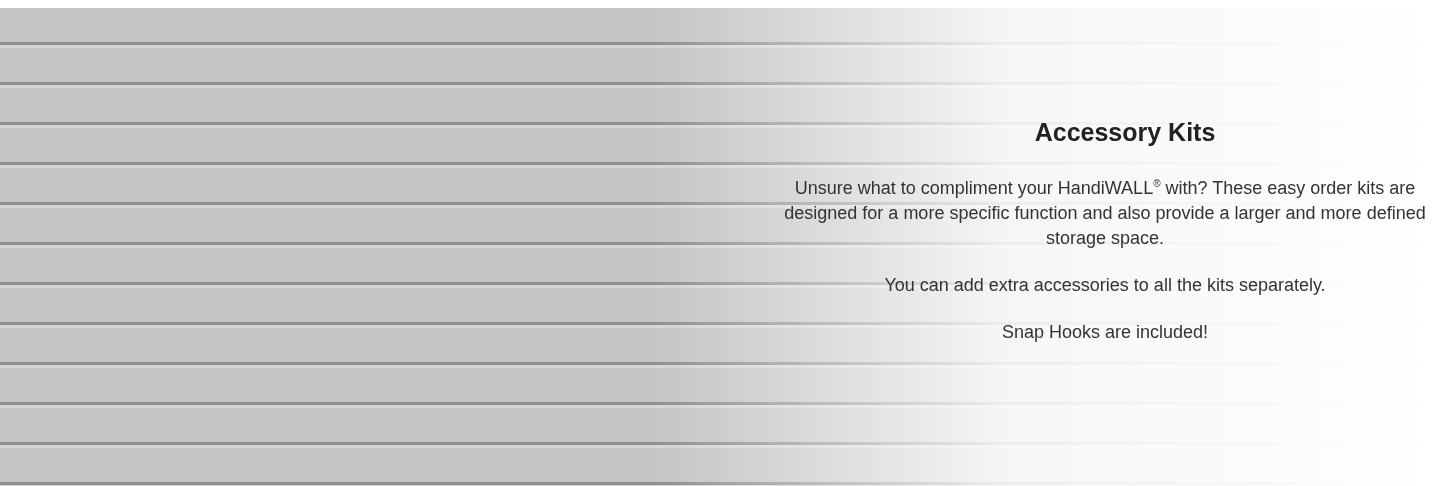 This screenshot has width=1441, height=486. What do you see at coordinates (1125, 132) in the screenshot?
I see `banner-heading: Accessory Kits` at bounding box center [1125, 132].